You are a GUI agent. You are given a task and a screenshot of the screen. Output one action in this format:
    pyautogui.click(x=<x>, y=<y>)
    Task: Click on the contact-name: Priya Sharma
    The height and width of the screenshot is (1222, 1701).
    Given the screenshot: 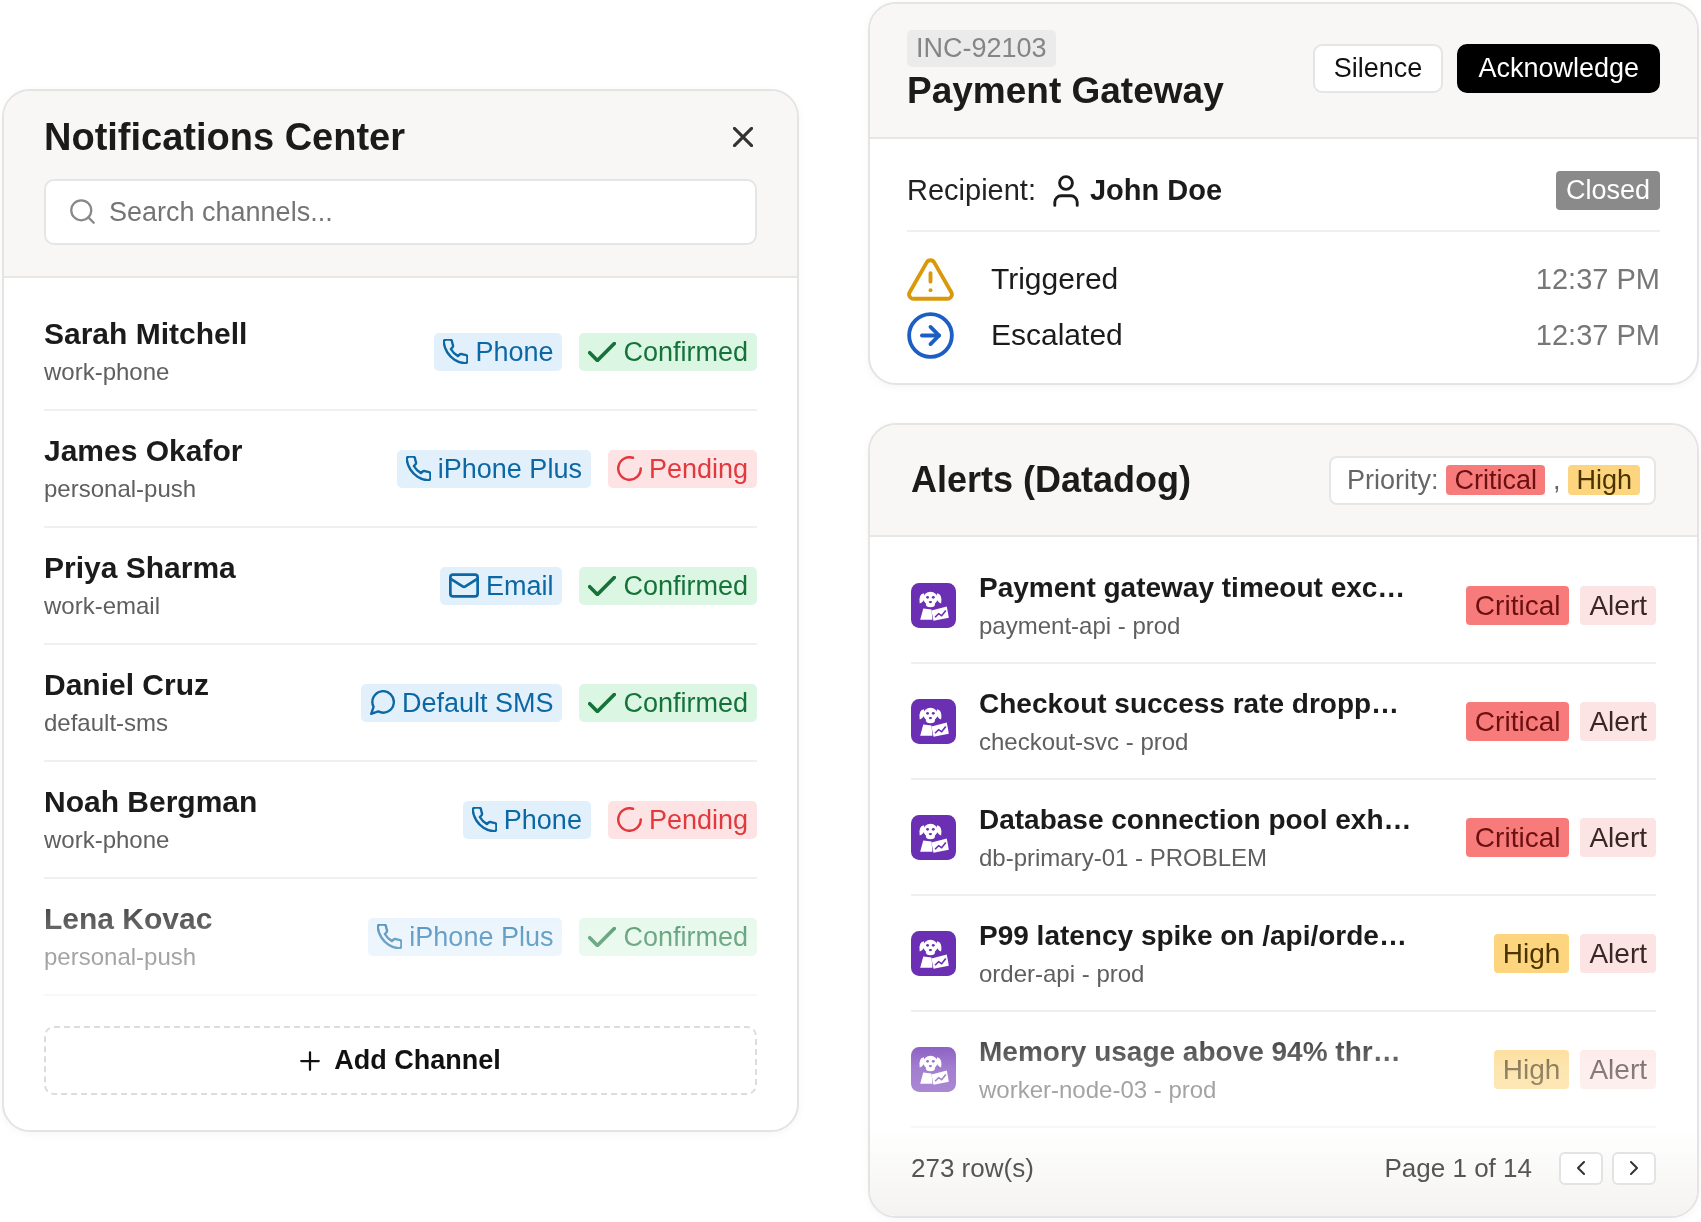 What is the action you would take?
    pyautogui.click(x=140, y=568)
    